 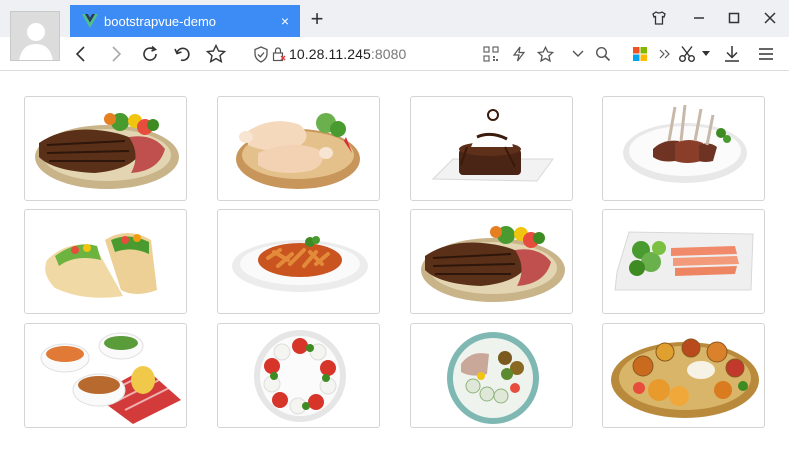 I want to click on browser-navbar: 10.28.11.245:8080, so click(x=394, y=54).